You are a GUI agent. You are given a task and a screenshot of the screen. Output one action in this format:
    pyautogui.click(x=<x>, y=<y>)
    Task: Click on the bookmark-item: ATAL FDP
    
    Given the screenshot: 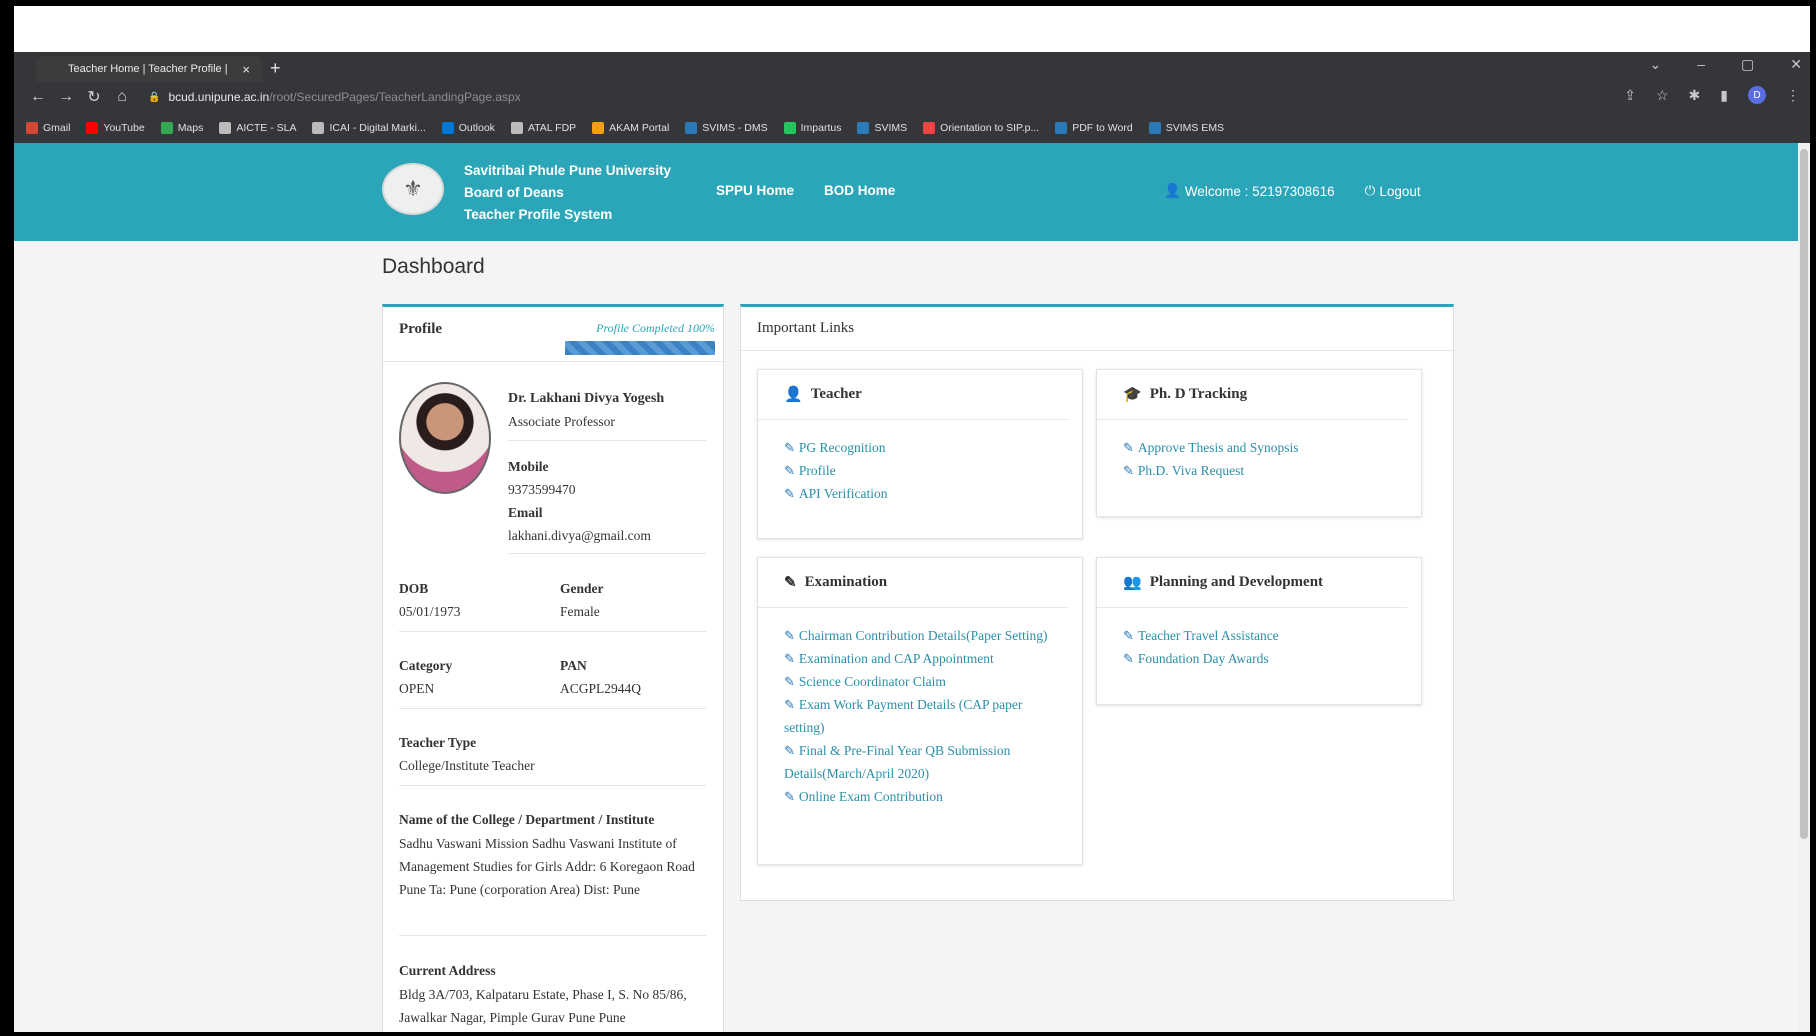 What is the action you would take?
    pyautogui.click(x=543, y=127)
    